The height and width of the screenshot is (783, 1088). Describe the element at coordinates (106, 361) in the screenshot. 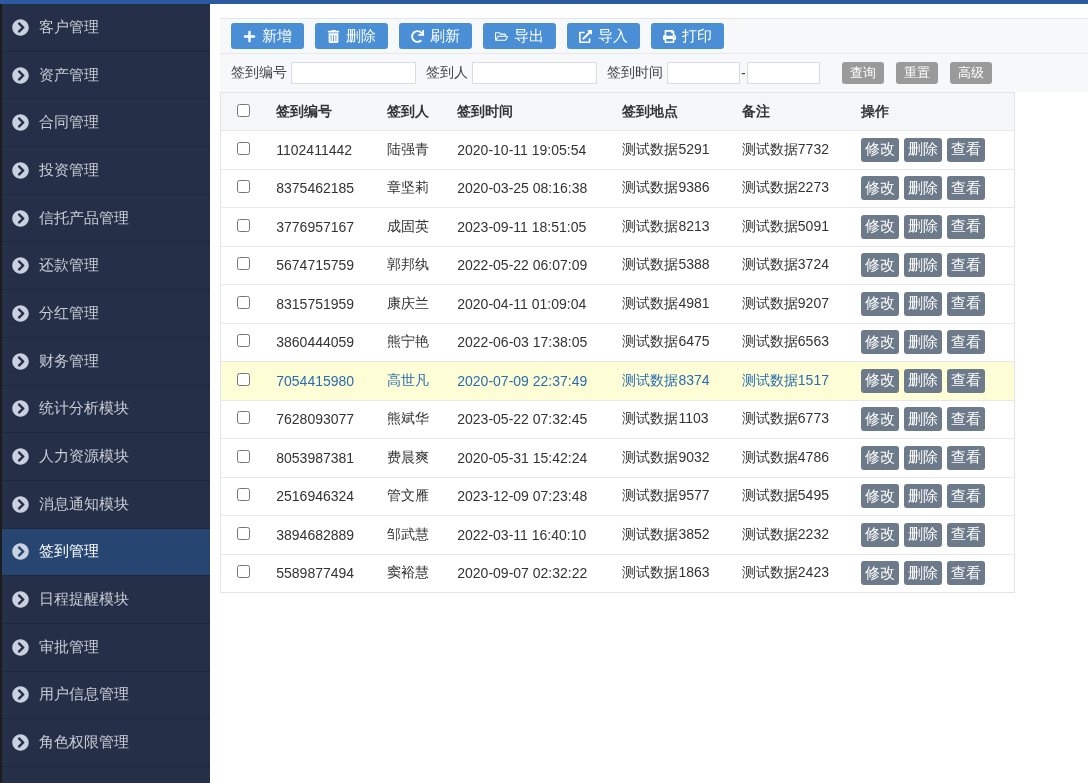

I see `sidebar-item: 财务管理` at that location.